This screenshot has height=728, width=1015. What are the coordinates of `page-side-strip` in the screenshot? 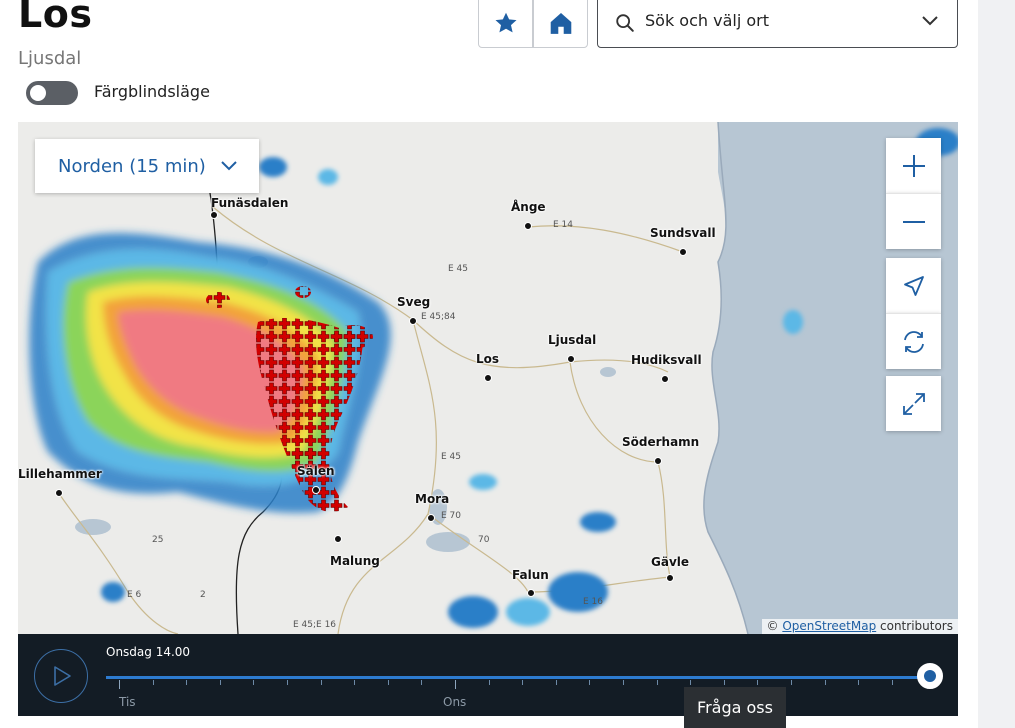 It's located at (996, 364).